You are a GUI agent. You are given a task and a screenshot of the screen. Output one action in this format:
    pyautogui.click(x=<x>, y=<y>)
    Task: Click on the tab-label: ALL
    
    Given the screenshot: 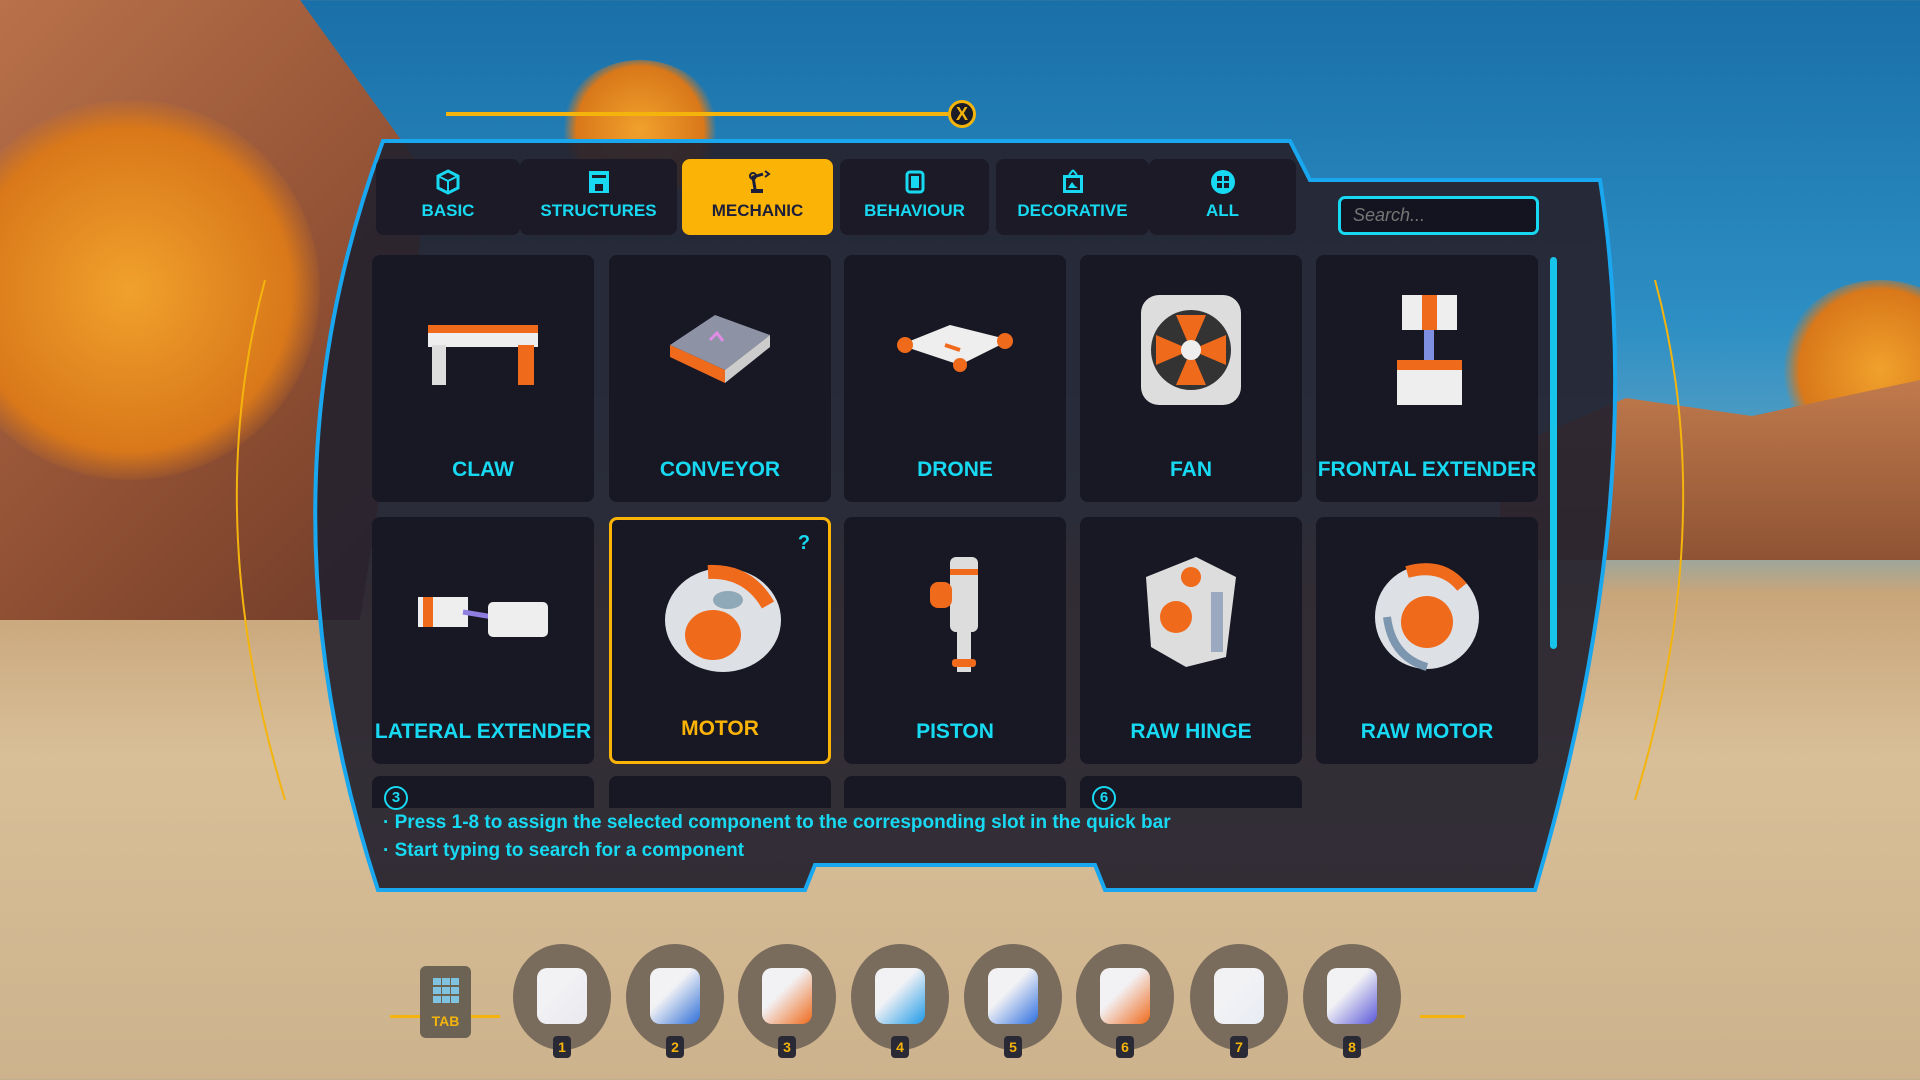 What is the action you would take?
    pyautogui.click(x=1222, y=210)
    